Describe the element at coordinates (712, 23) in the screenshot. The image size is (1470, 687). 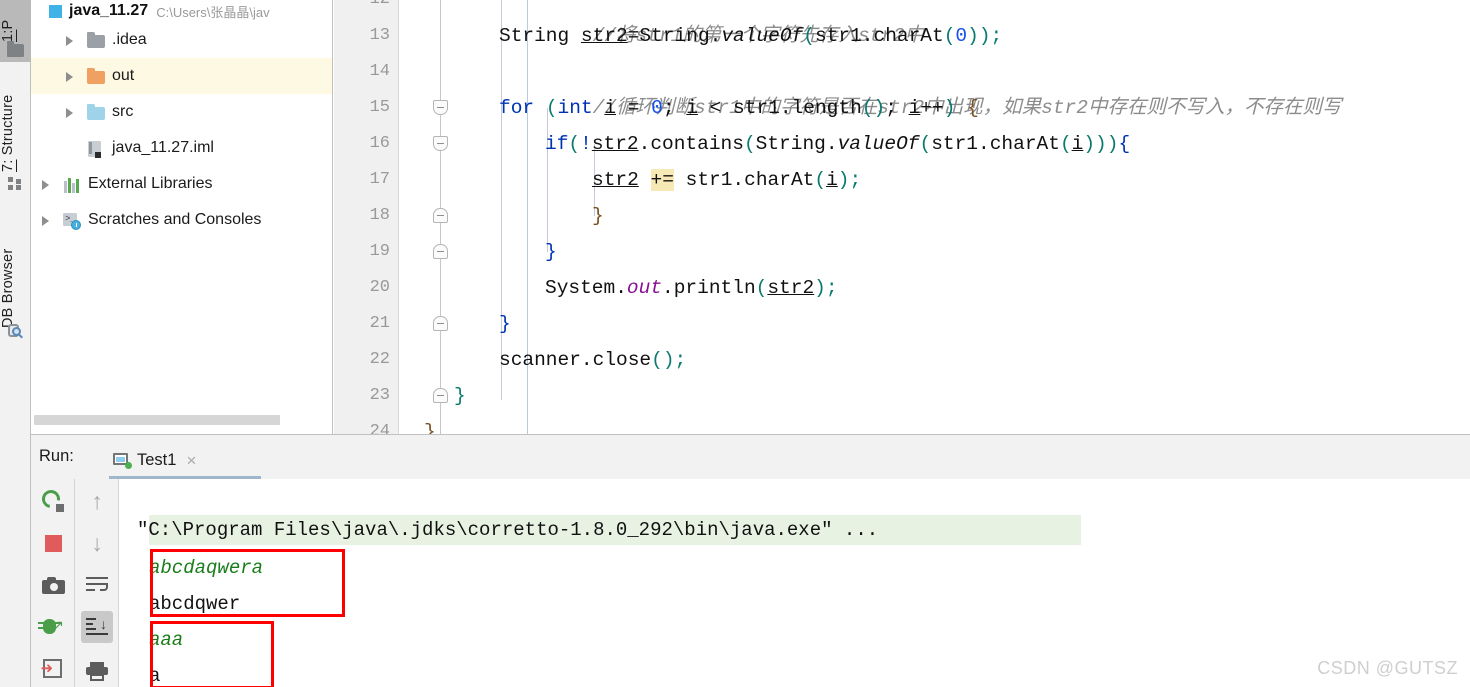
I see `code-line-12: //将str1的第一个字符先存入str2中` at that location.